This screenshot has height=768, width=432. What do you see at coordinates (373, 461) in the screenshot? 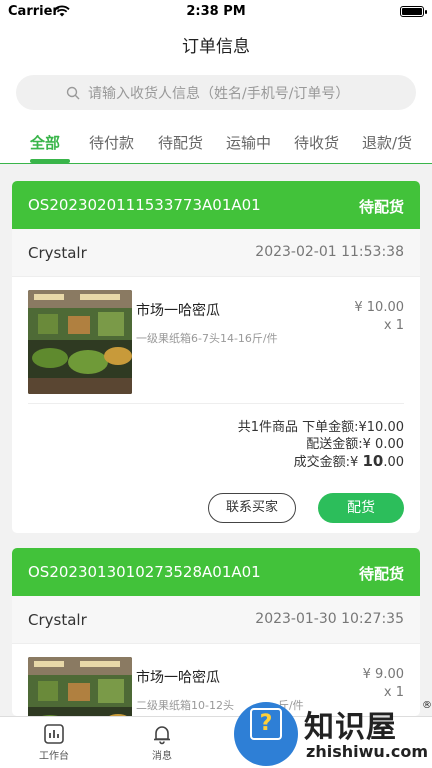
I see `deal-amount: 10` at bounding box center [373, 461].